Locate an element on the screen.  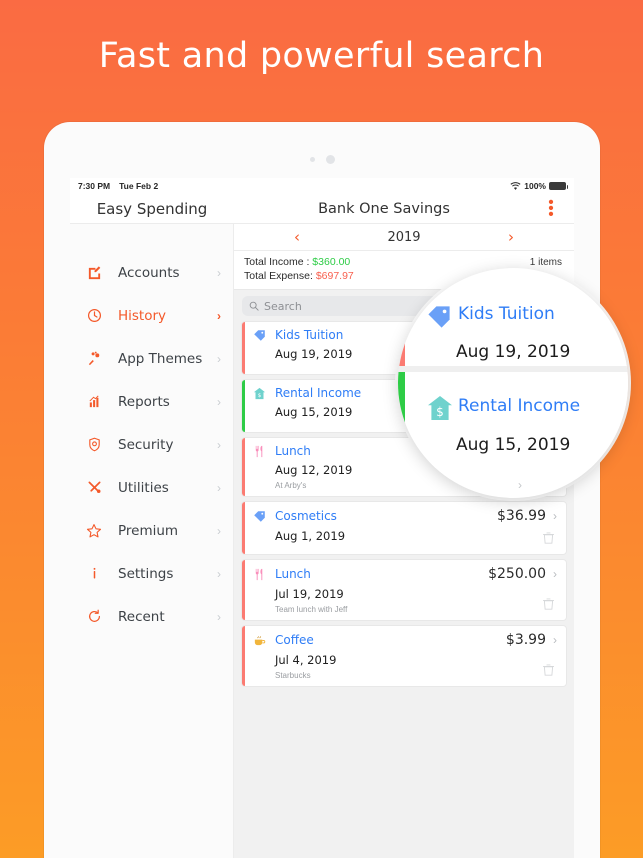
current-year-label: 2019 is located at coordinates (404, 237).